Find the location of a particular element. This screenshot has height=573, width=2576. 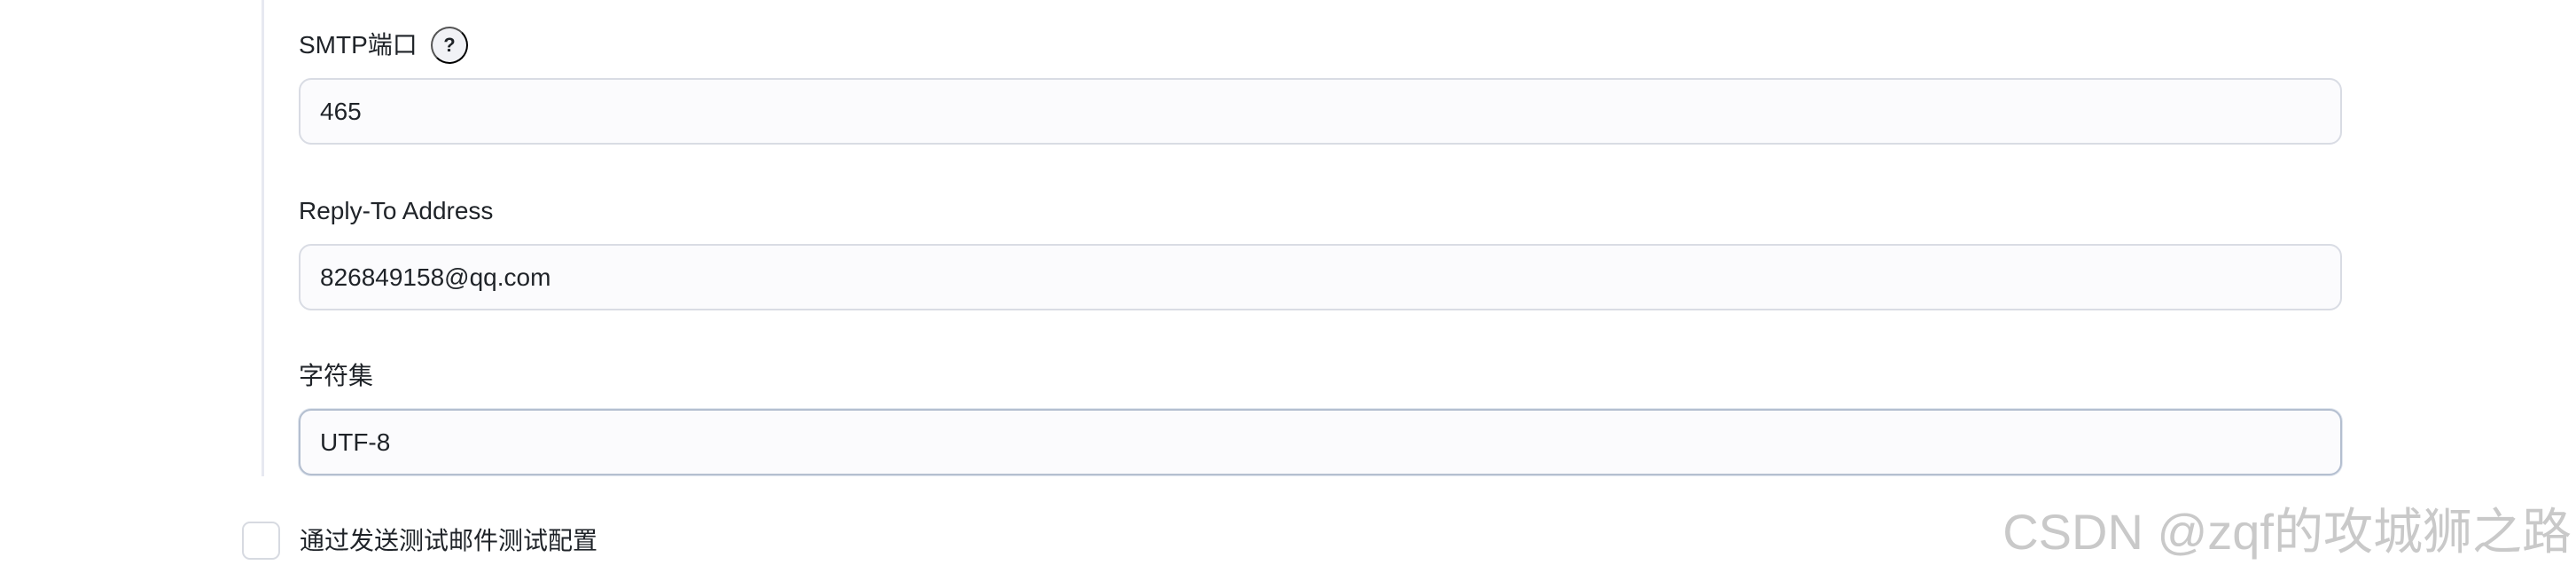

smtp-port-help-icon: ? is located at coordinates (449, 45).